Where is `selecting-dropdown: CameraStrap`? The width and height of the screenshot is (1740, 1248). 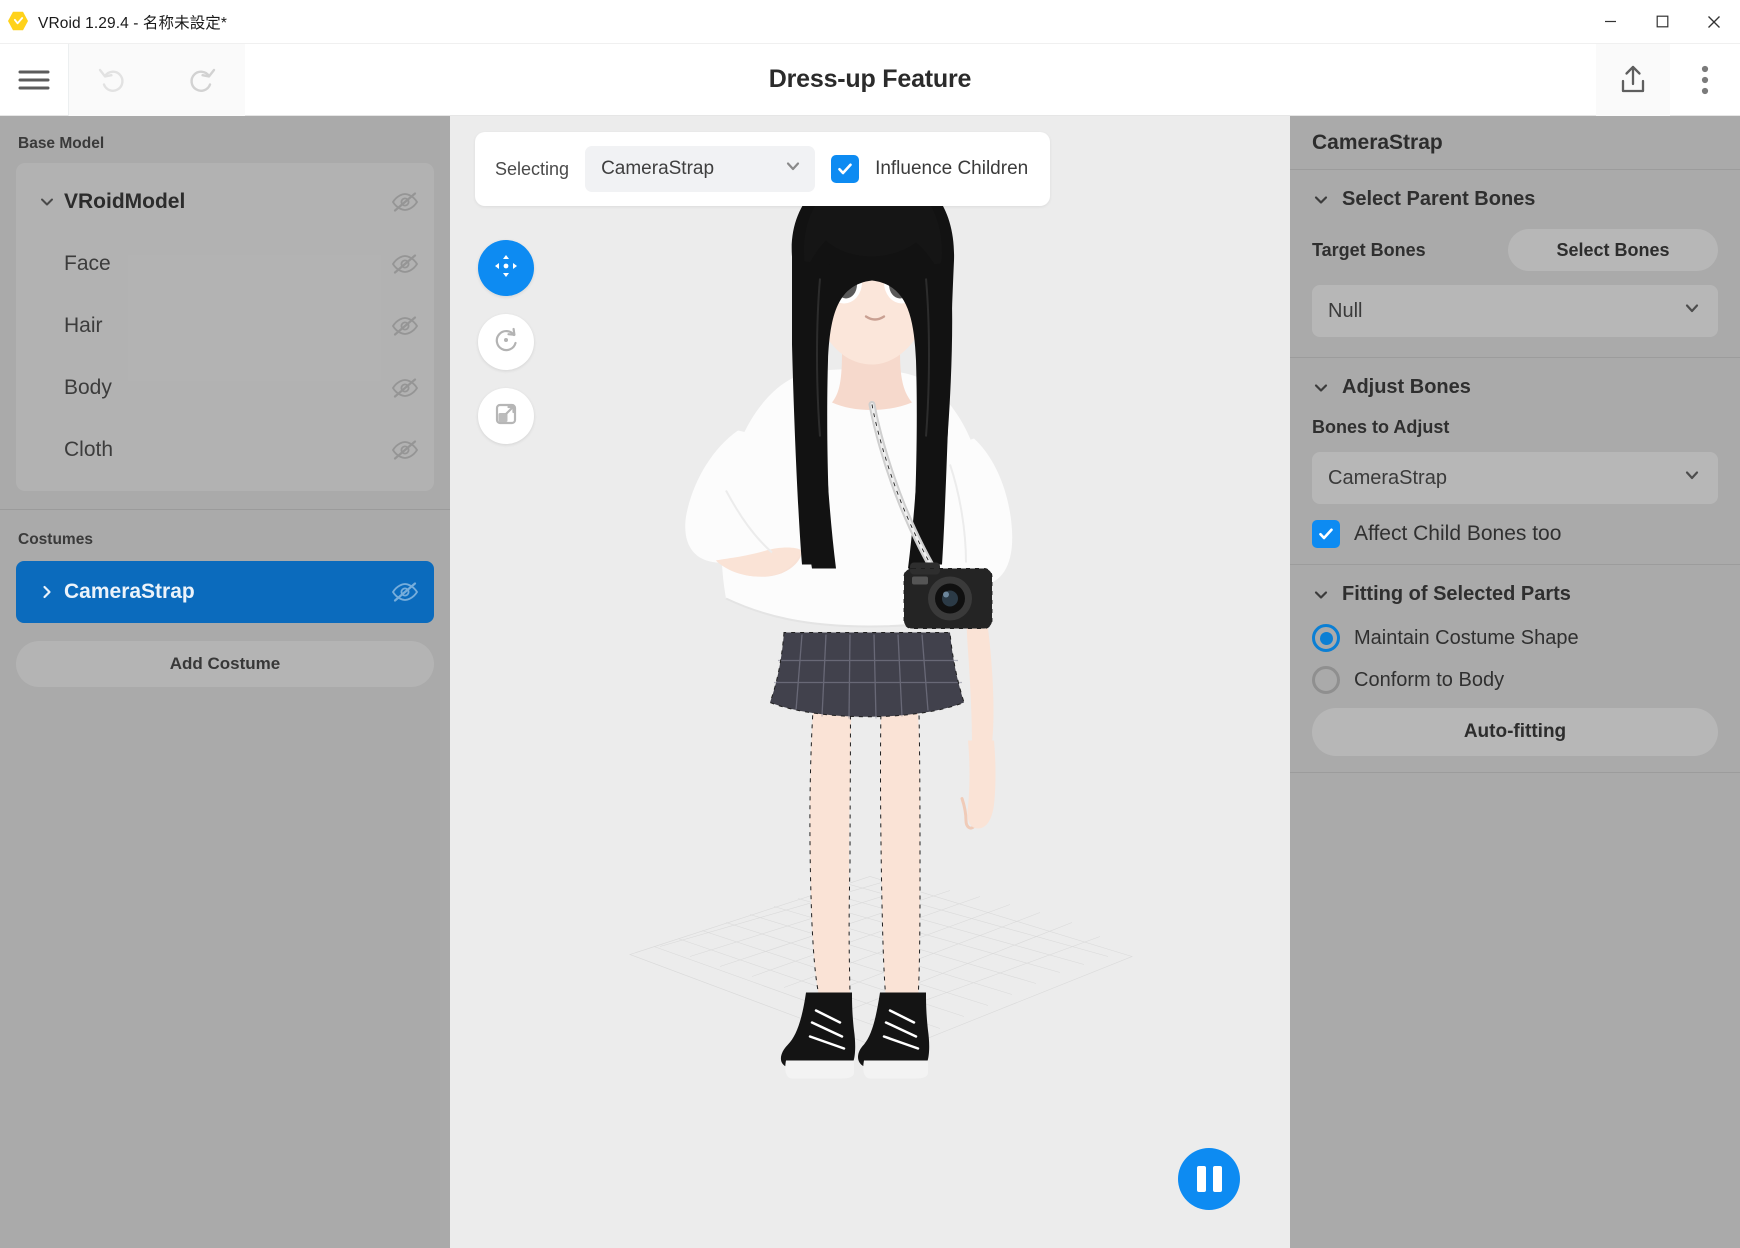
selecting-dropdown: CameraStrap is located at coordinates (700, 169).